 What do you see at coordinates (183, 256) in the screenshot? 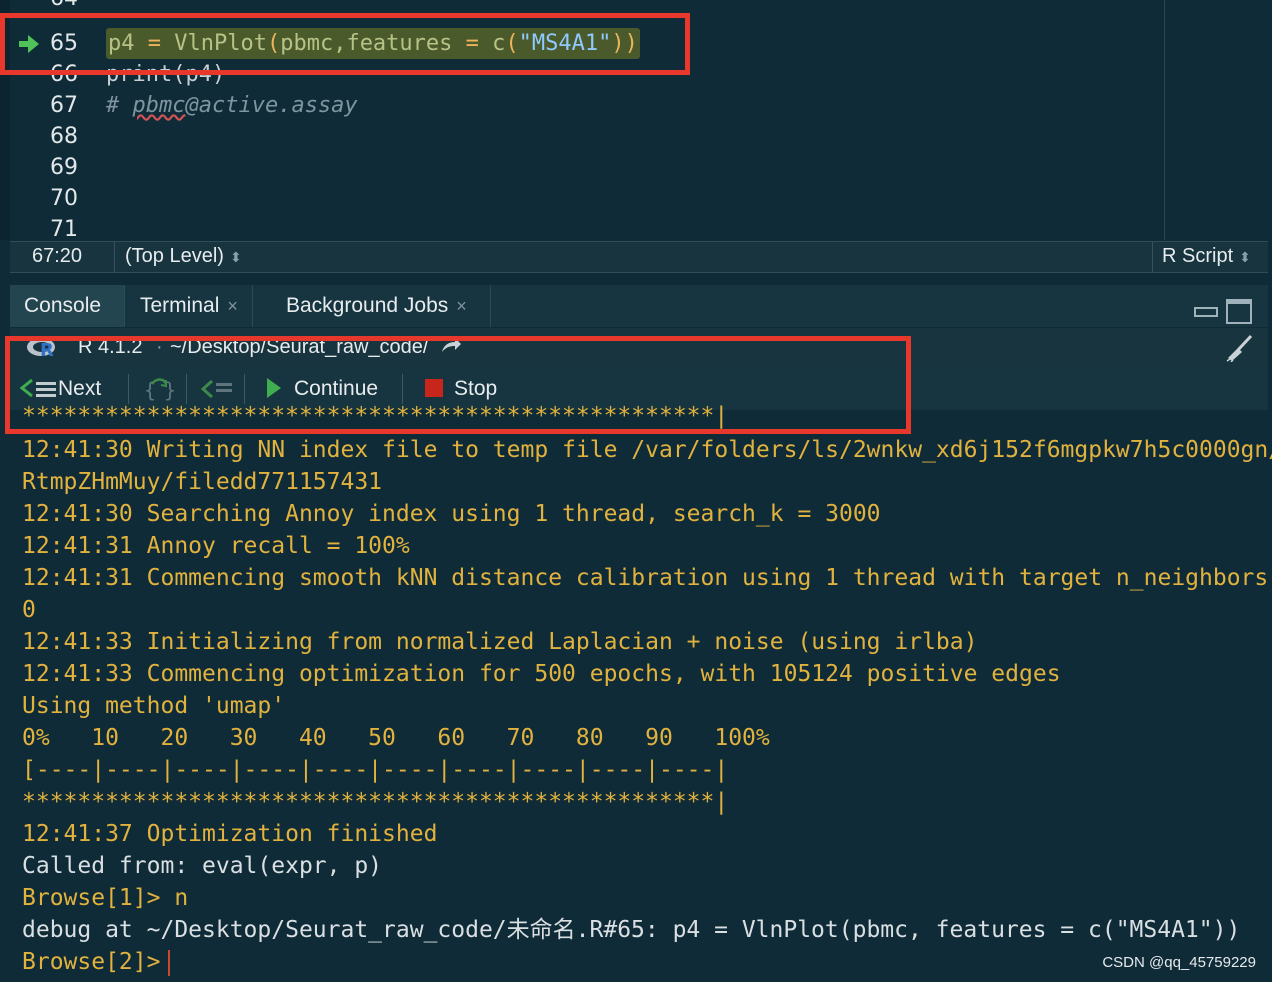
I see `scope-selector: (Top Level) ⬍` at bounding box center [183, 256].